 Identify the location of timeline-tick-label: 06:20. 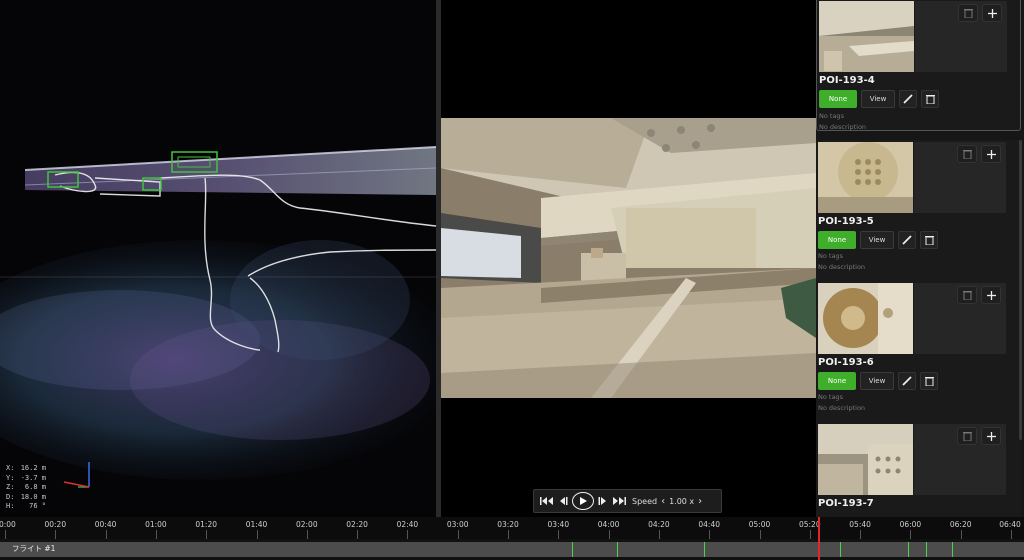
(960, 524).